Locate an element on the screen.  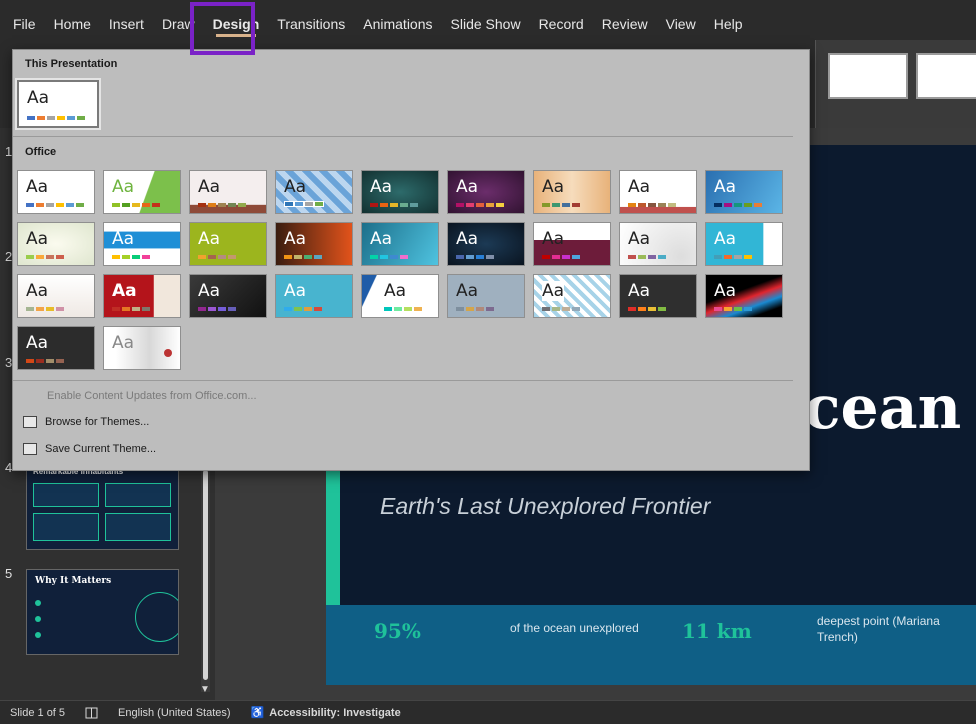
theme-feathered: Aa is located at coordinates (142, 348).